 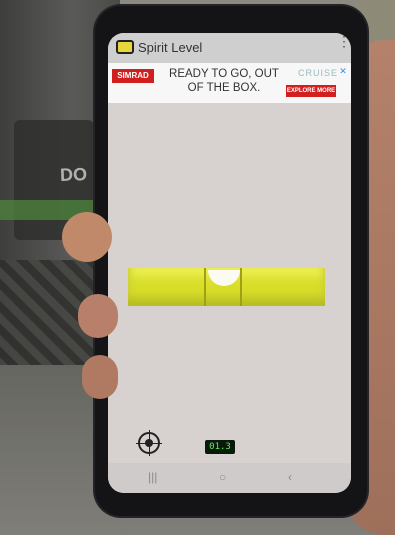 I want to click on ad-headline-line1: READY TO GO, OUT, so click(x=224, y=74).